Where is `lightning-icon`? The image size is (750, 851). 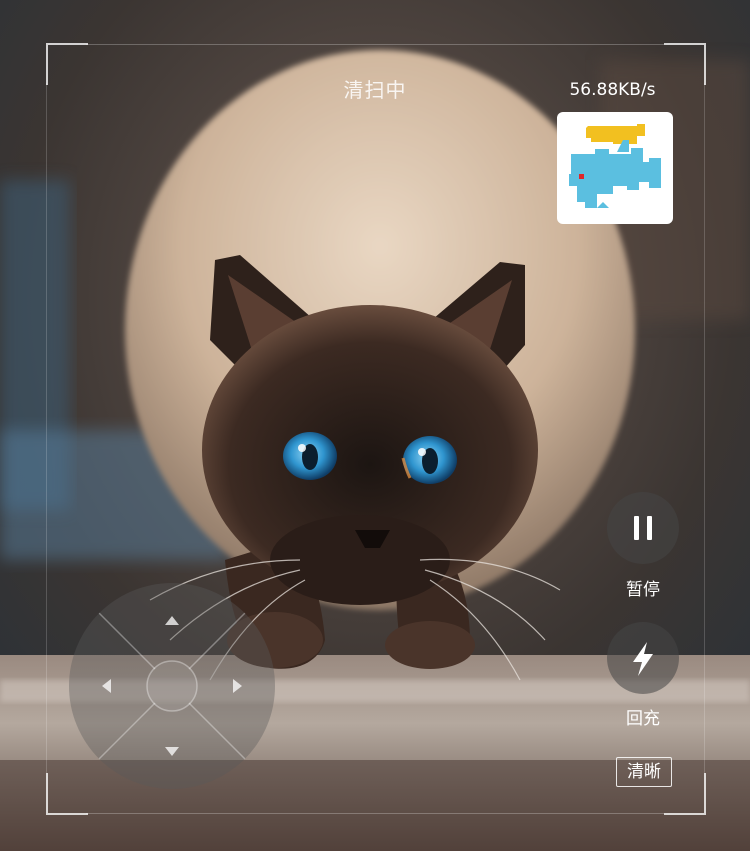 lightning-icon is located at coordinates (643, 659).